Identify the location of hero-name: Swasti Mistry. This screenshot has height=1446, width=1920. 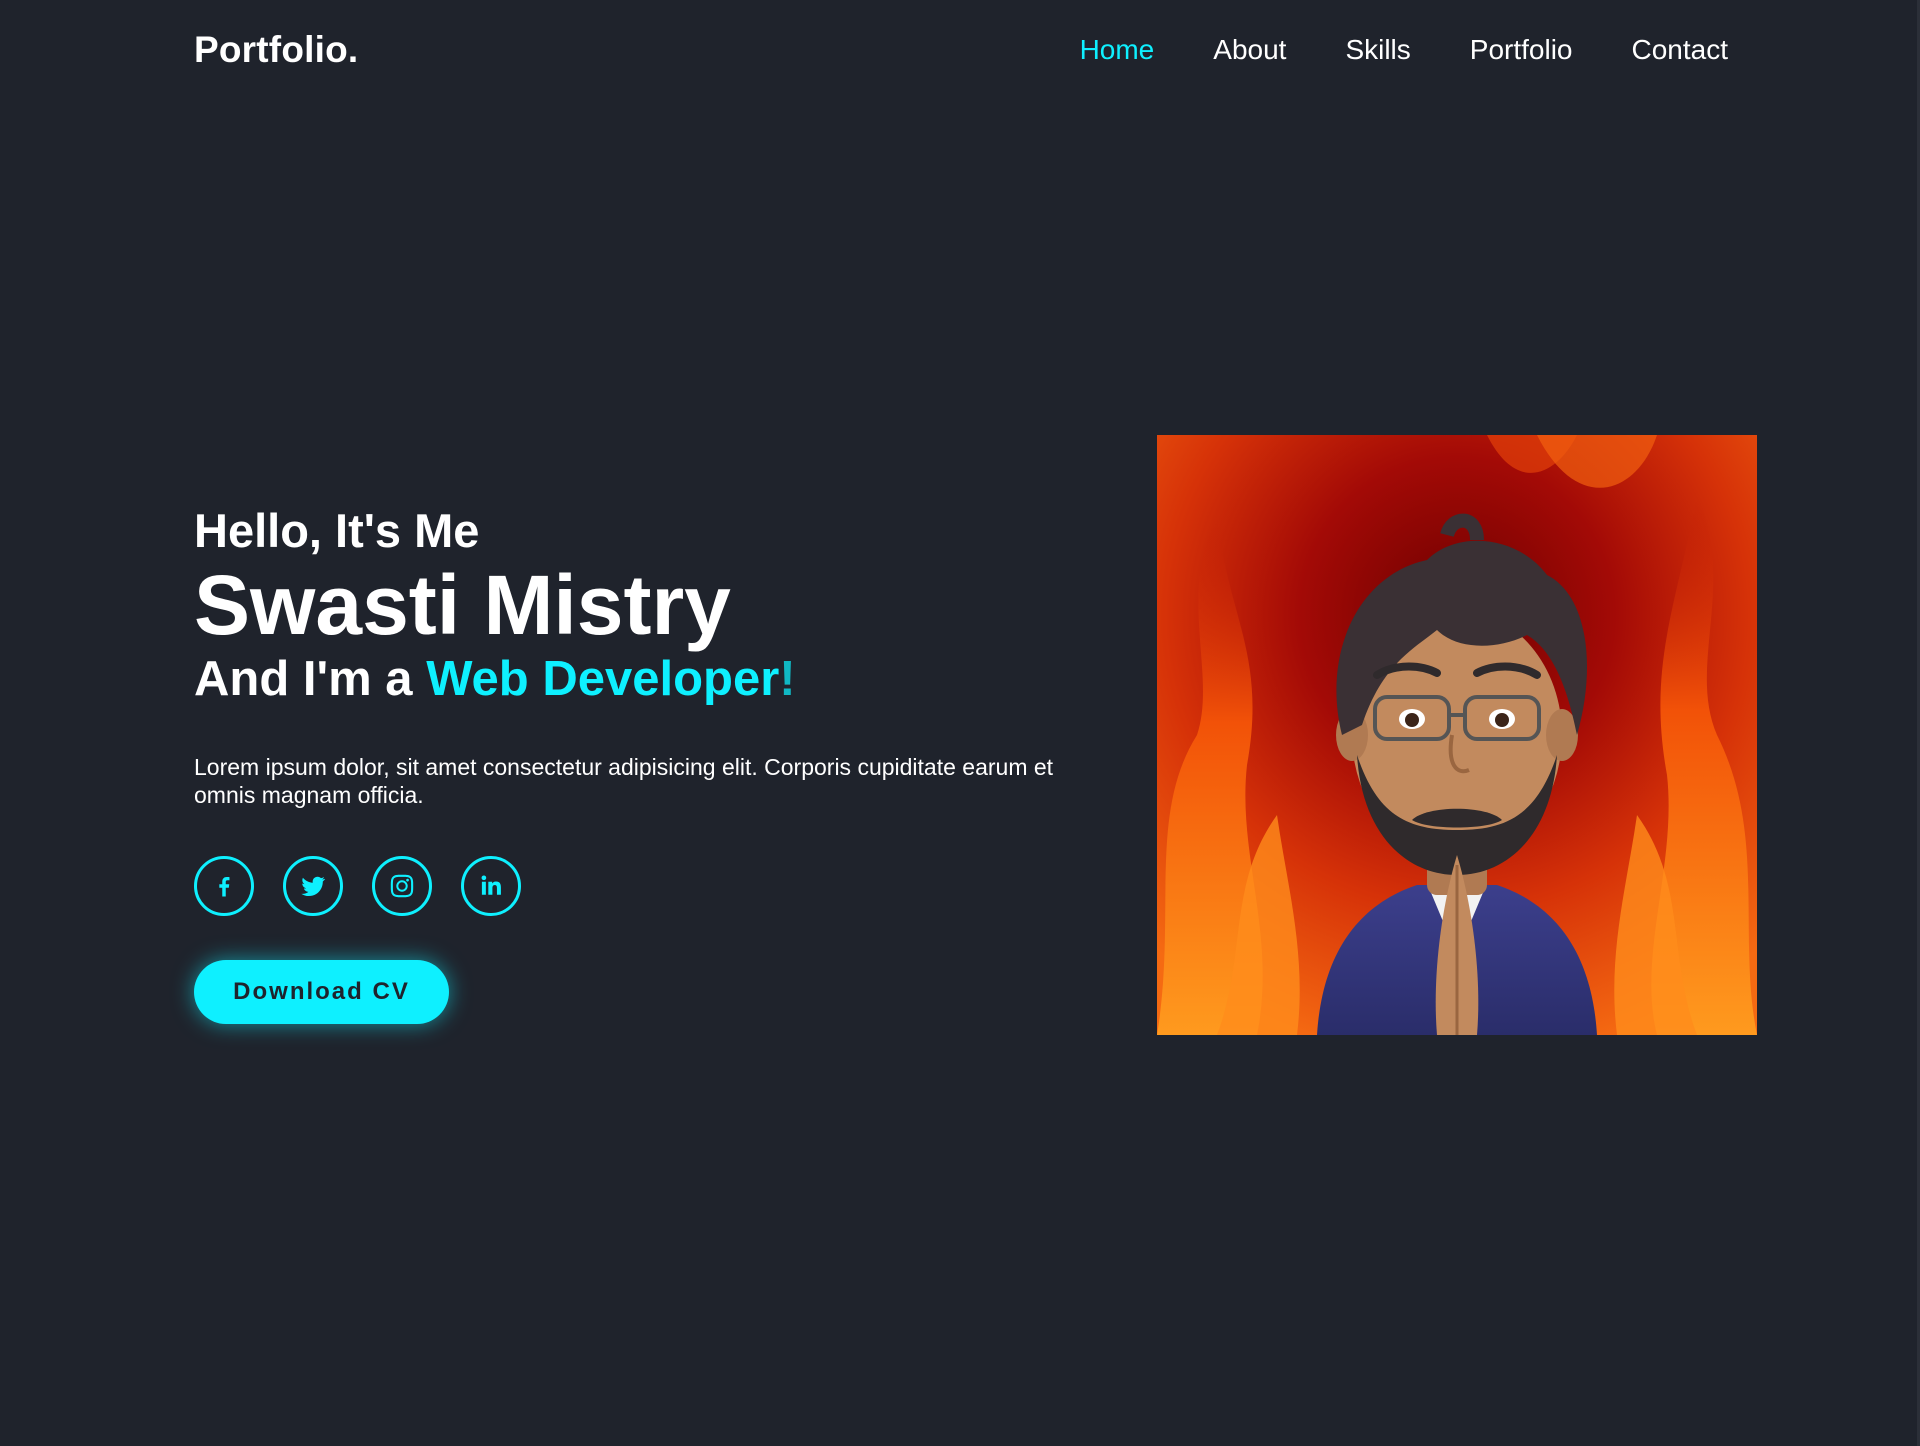
(462, 604).